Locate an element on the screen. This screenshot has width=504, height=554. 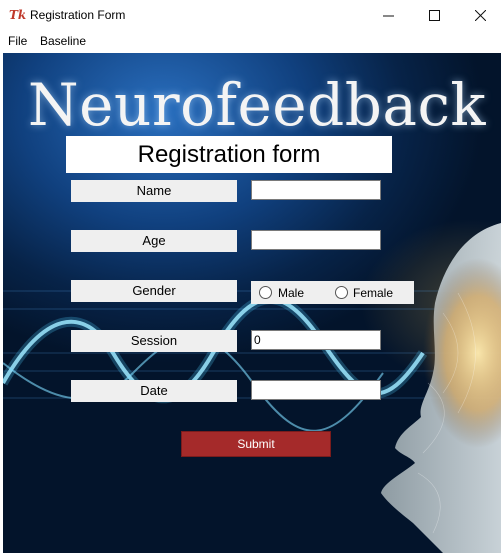
session-label: Session is located at coordinates (154, 341).